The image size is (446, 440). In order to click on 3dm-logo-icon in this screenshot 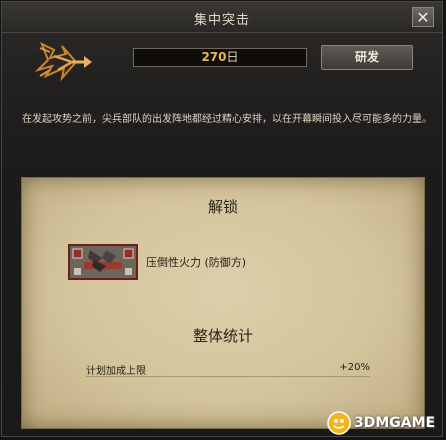, I will do `click(339, 423)`.